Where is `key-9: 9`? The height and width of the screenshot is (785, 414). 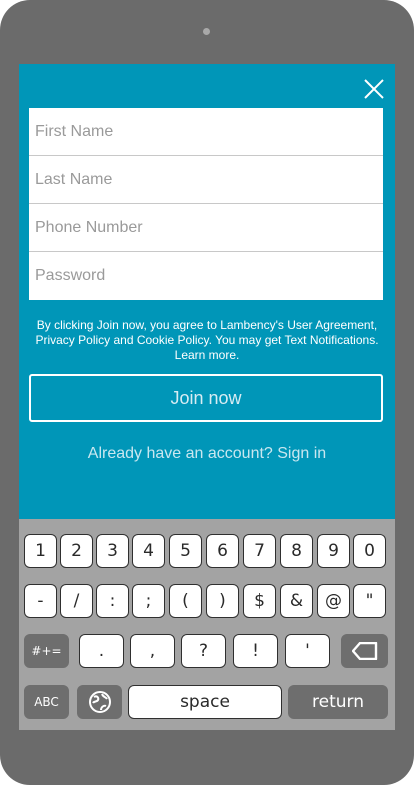
key-9: 9 is located at coordinates (333, 551).